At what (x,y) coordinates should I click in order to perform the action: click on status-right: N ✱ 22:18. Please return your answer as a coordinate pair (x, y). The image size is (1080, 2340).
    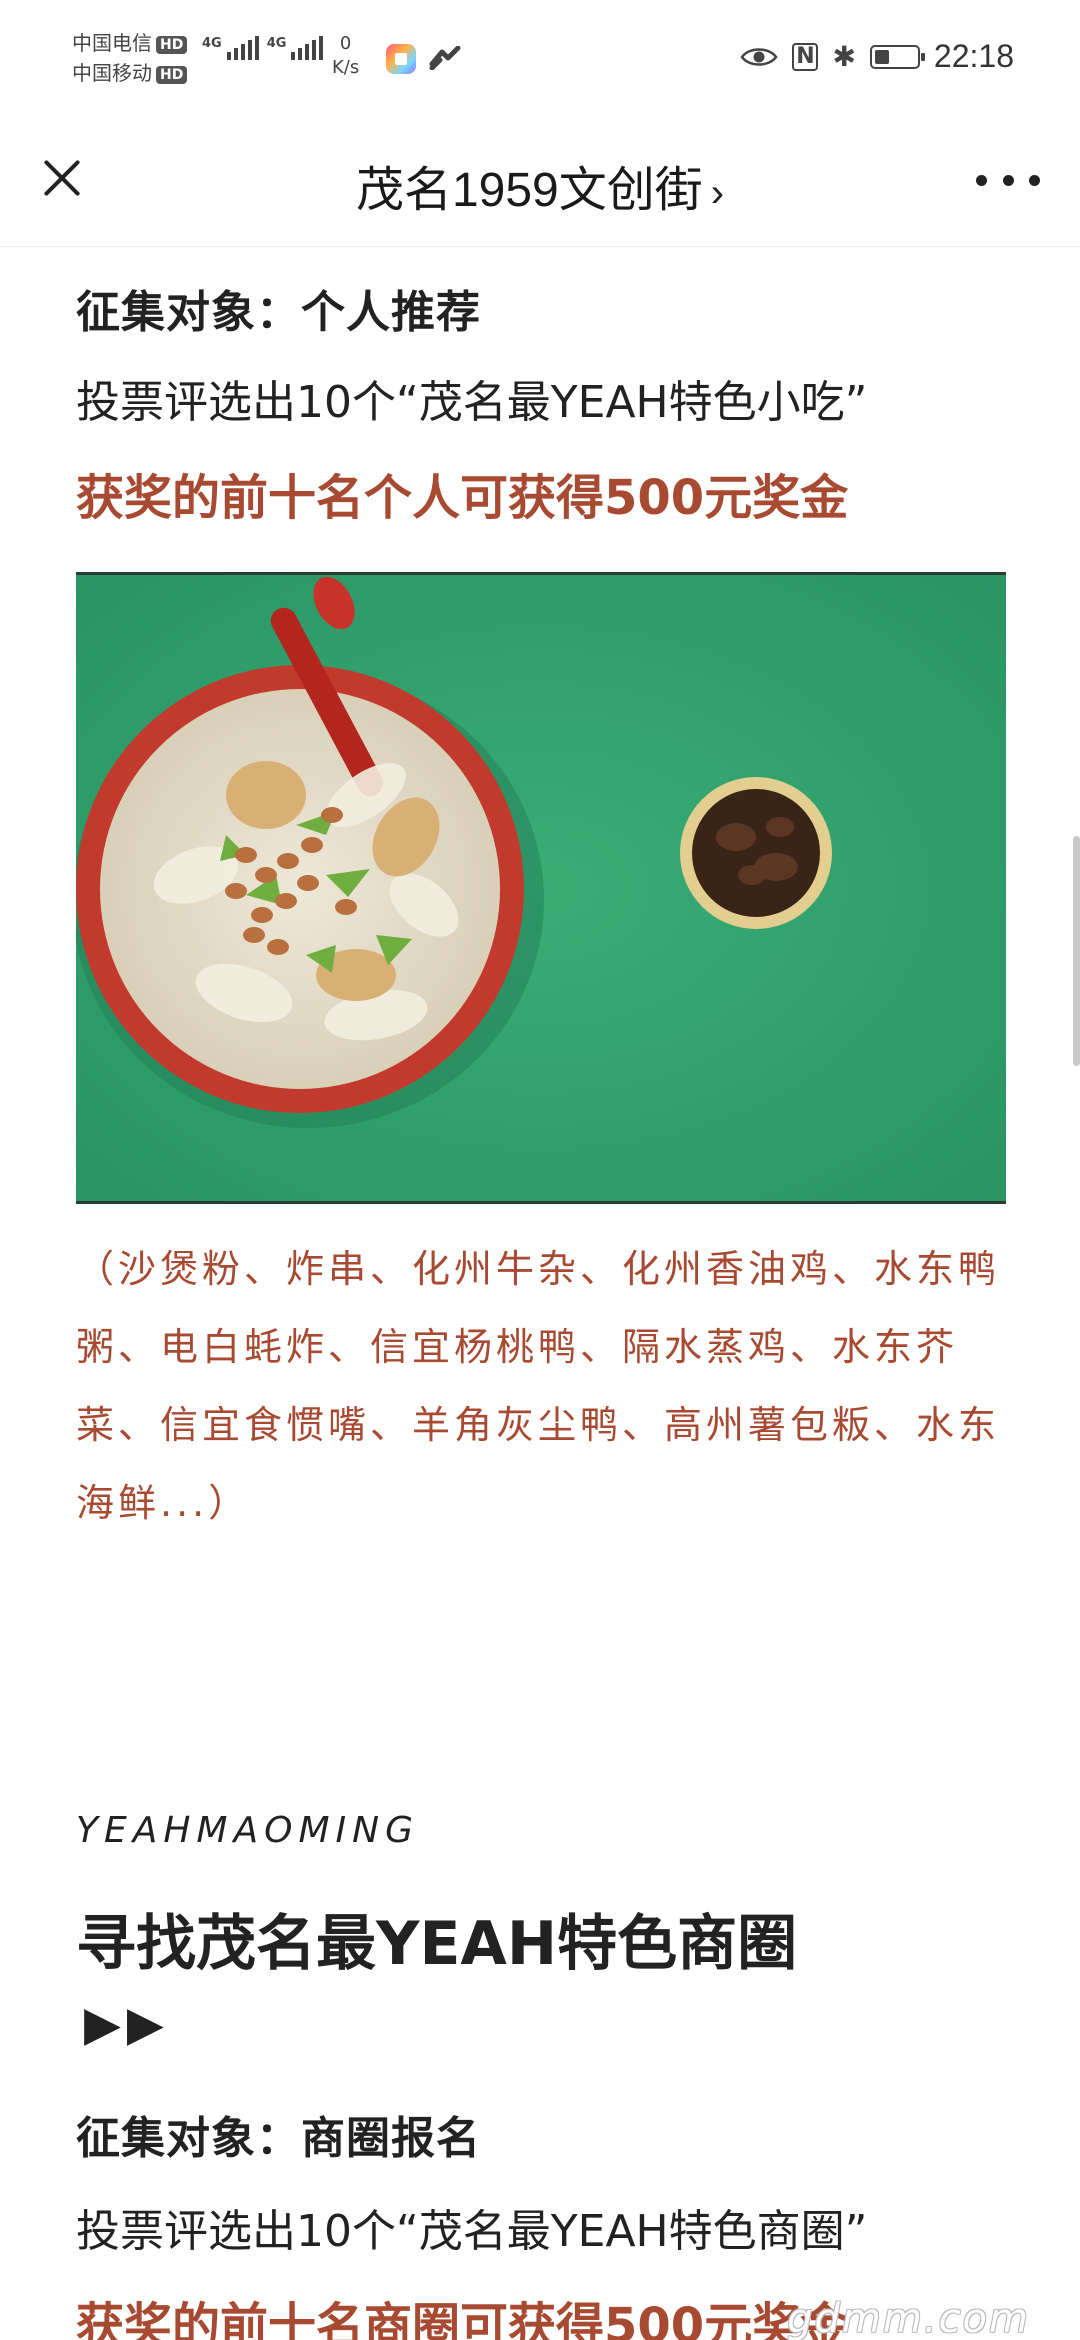
    Looking at the image, I should click on (877, 56).